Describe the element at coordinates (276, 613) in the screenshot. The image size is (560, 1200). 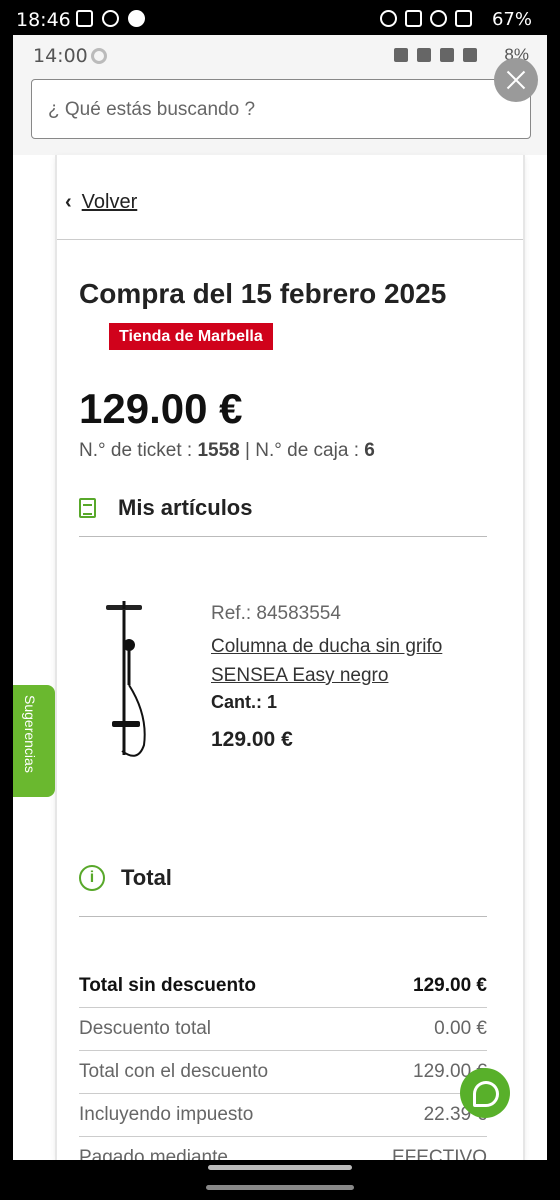
I see `product-ref: Ref.: 84583554` at that location.